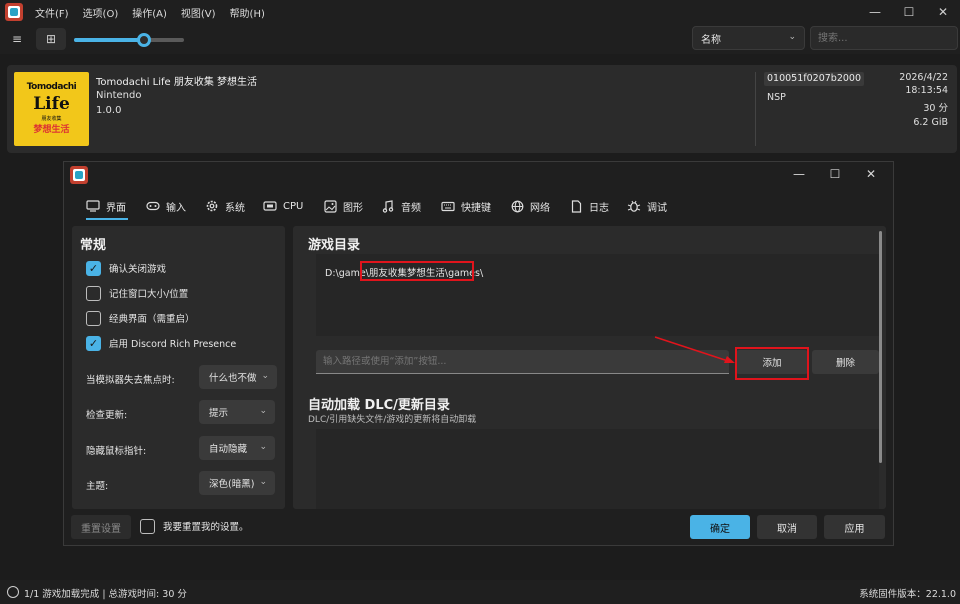 Image resolution: width=960 pixels, height=604 pixels. Describe the element at coordinates (105, 594) in the screenshot. I see `status-left-text: 1/1 游戏加载完成 | 总游戏时间: 30 分` at that location.